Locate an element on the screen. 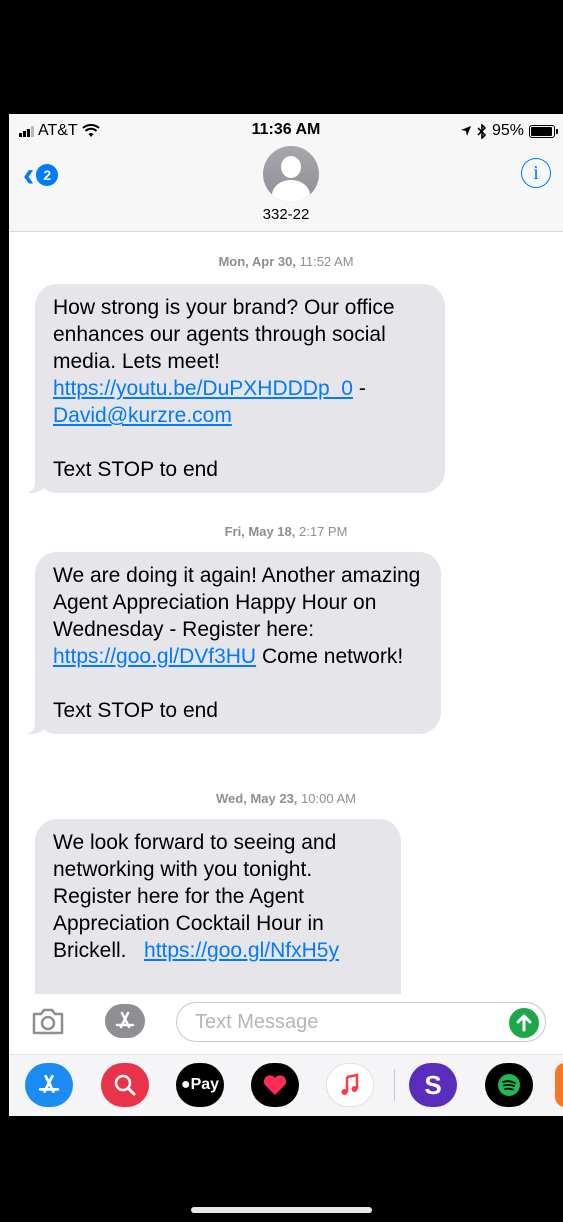  chevron-left-icon: ‹ is located at coordinates (29, 175).